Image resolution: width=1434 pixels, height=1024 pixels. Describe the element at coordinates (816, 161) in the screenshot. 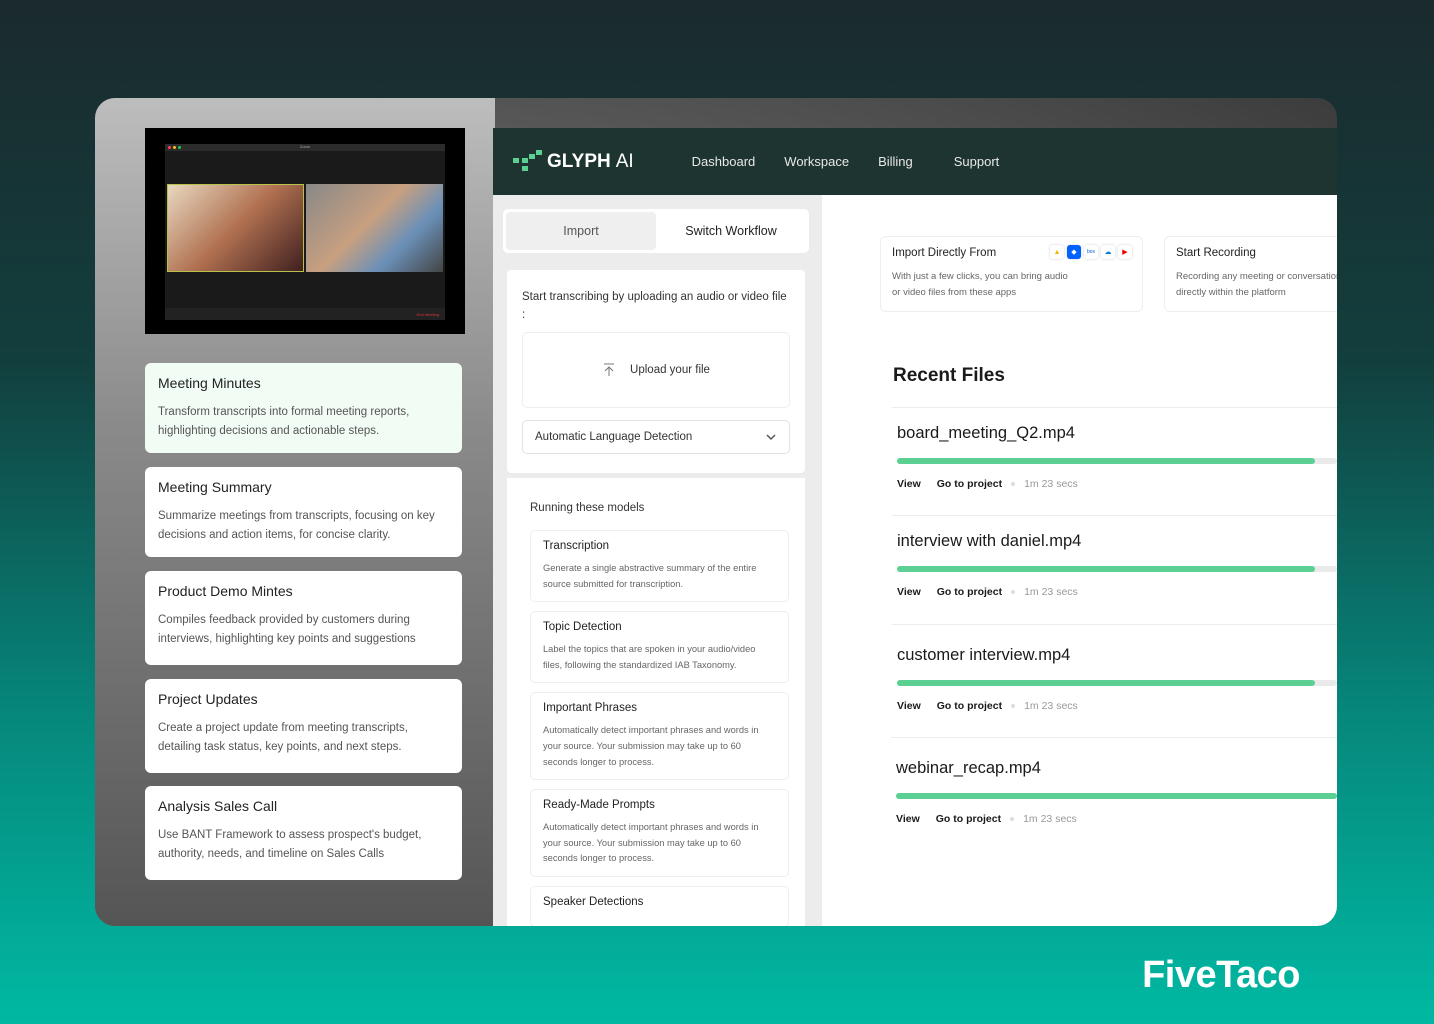

I see `nav-workspace: Workspace` at that location.